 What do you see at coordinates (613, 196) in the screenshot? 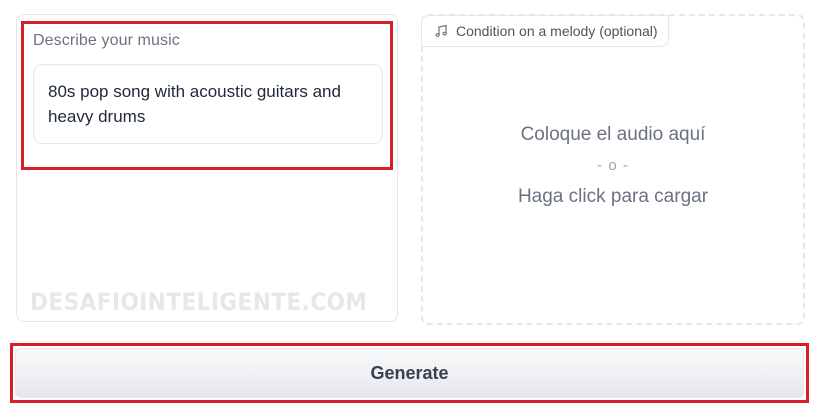
I see `click-upload-text: Haga click para cargar` at bounding box center [613, 196].